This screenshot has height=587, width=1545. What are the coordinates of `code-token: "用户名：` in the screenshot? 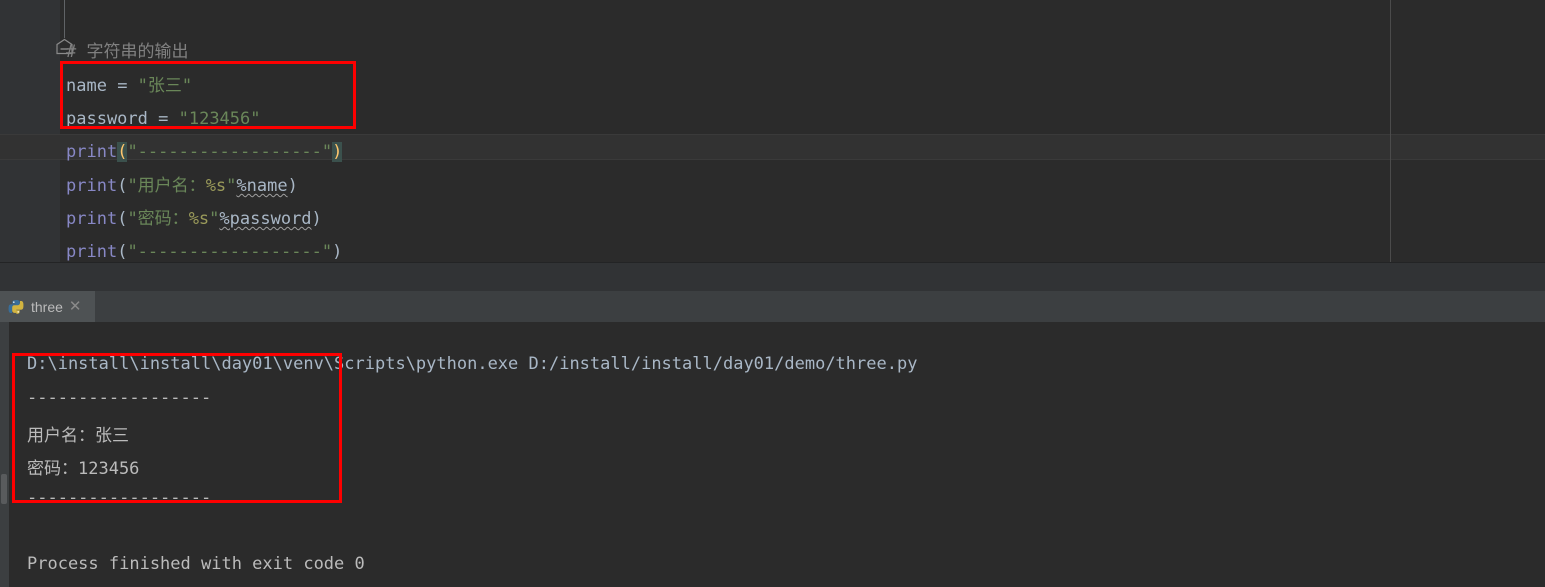 It's located at (166, 186).